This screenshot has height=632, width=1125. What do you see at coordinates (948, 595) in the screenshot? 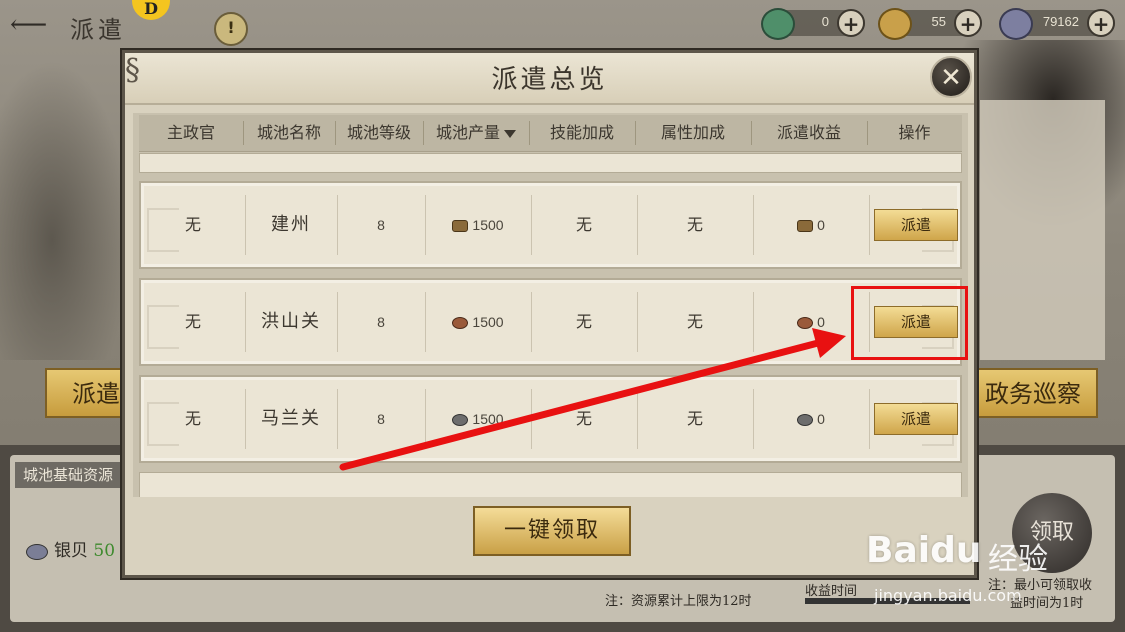
I see `watermark-url: jingyan.baidu.com` at bounding box center [948, 595].